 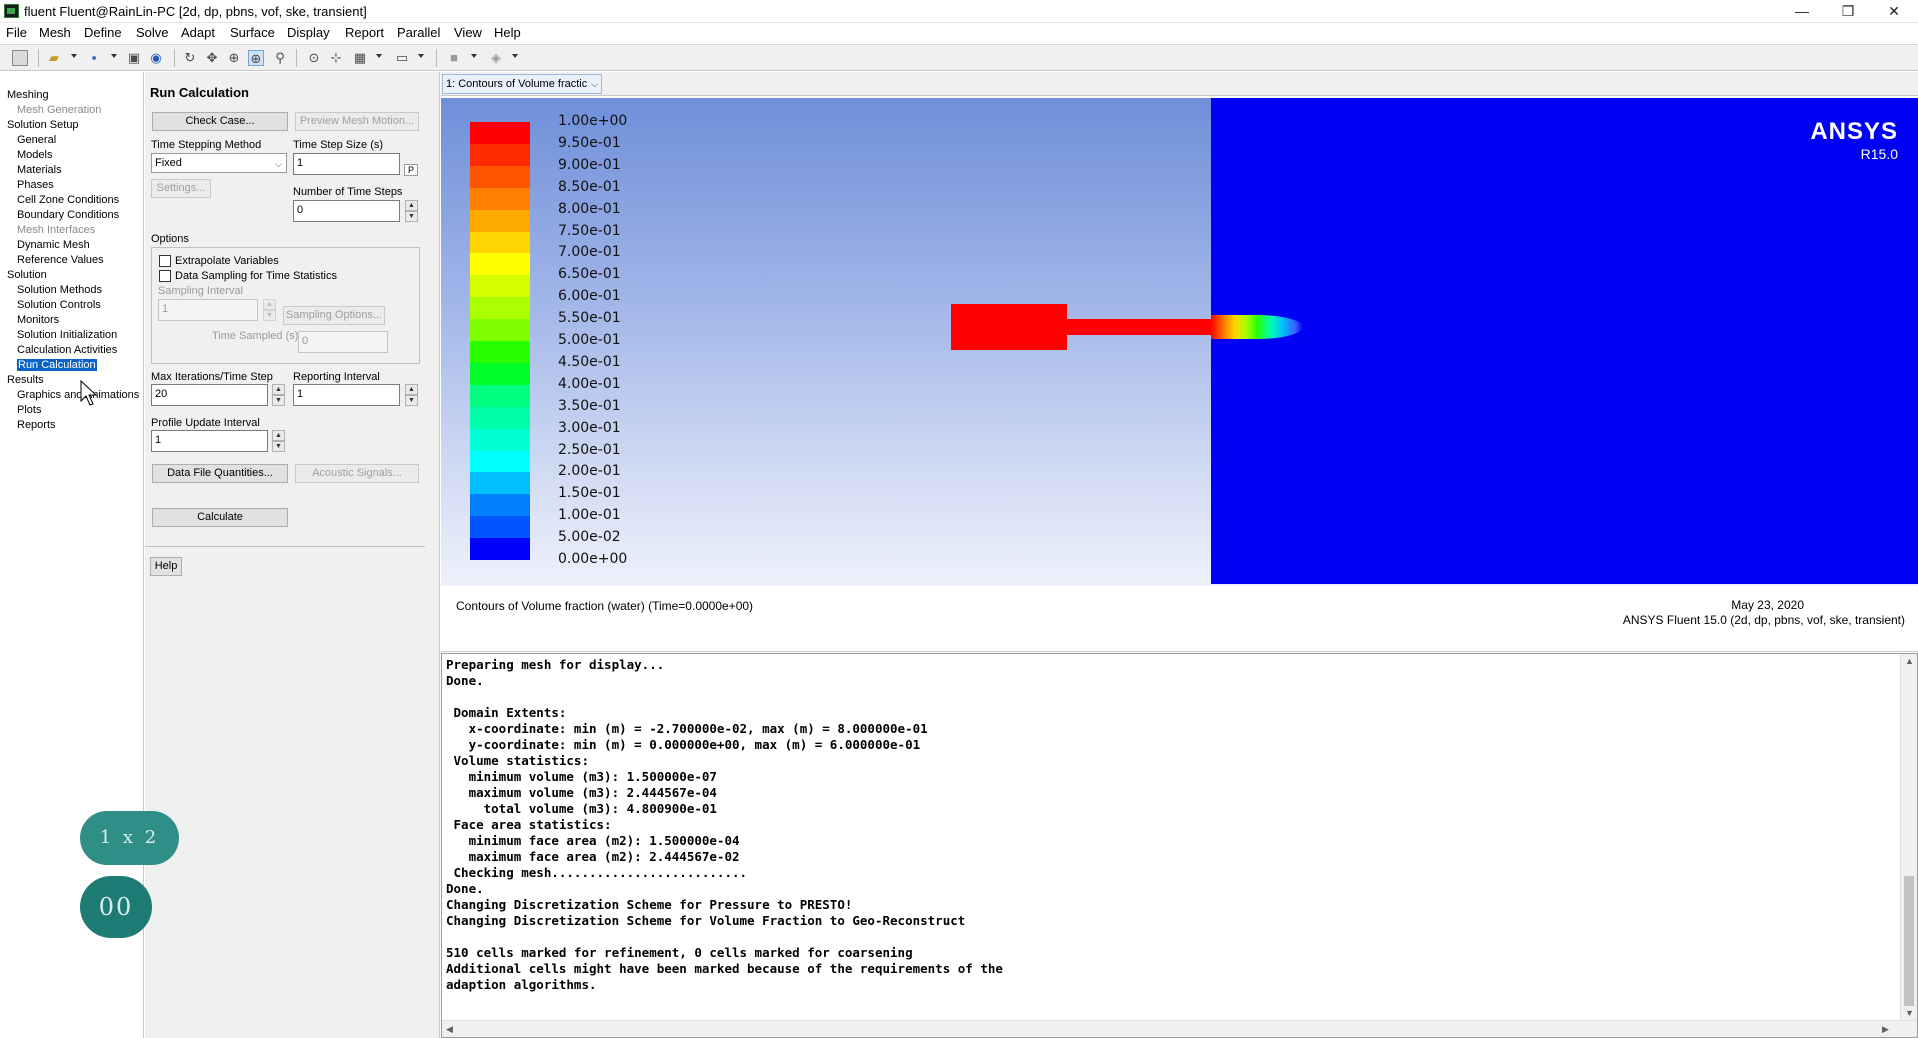 What do you see at coordinates (165, 276) in the screenshot?
I see `data-sampling-checkbox` at bounding box center [165, 276].